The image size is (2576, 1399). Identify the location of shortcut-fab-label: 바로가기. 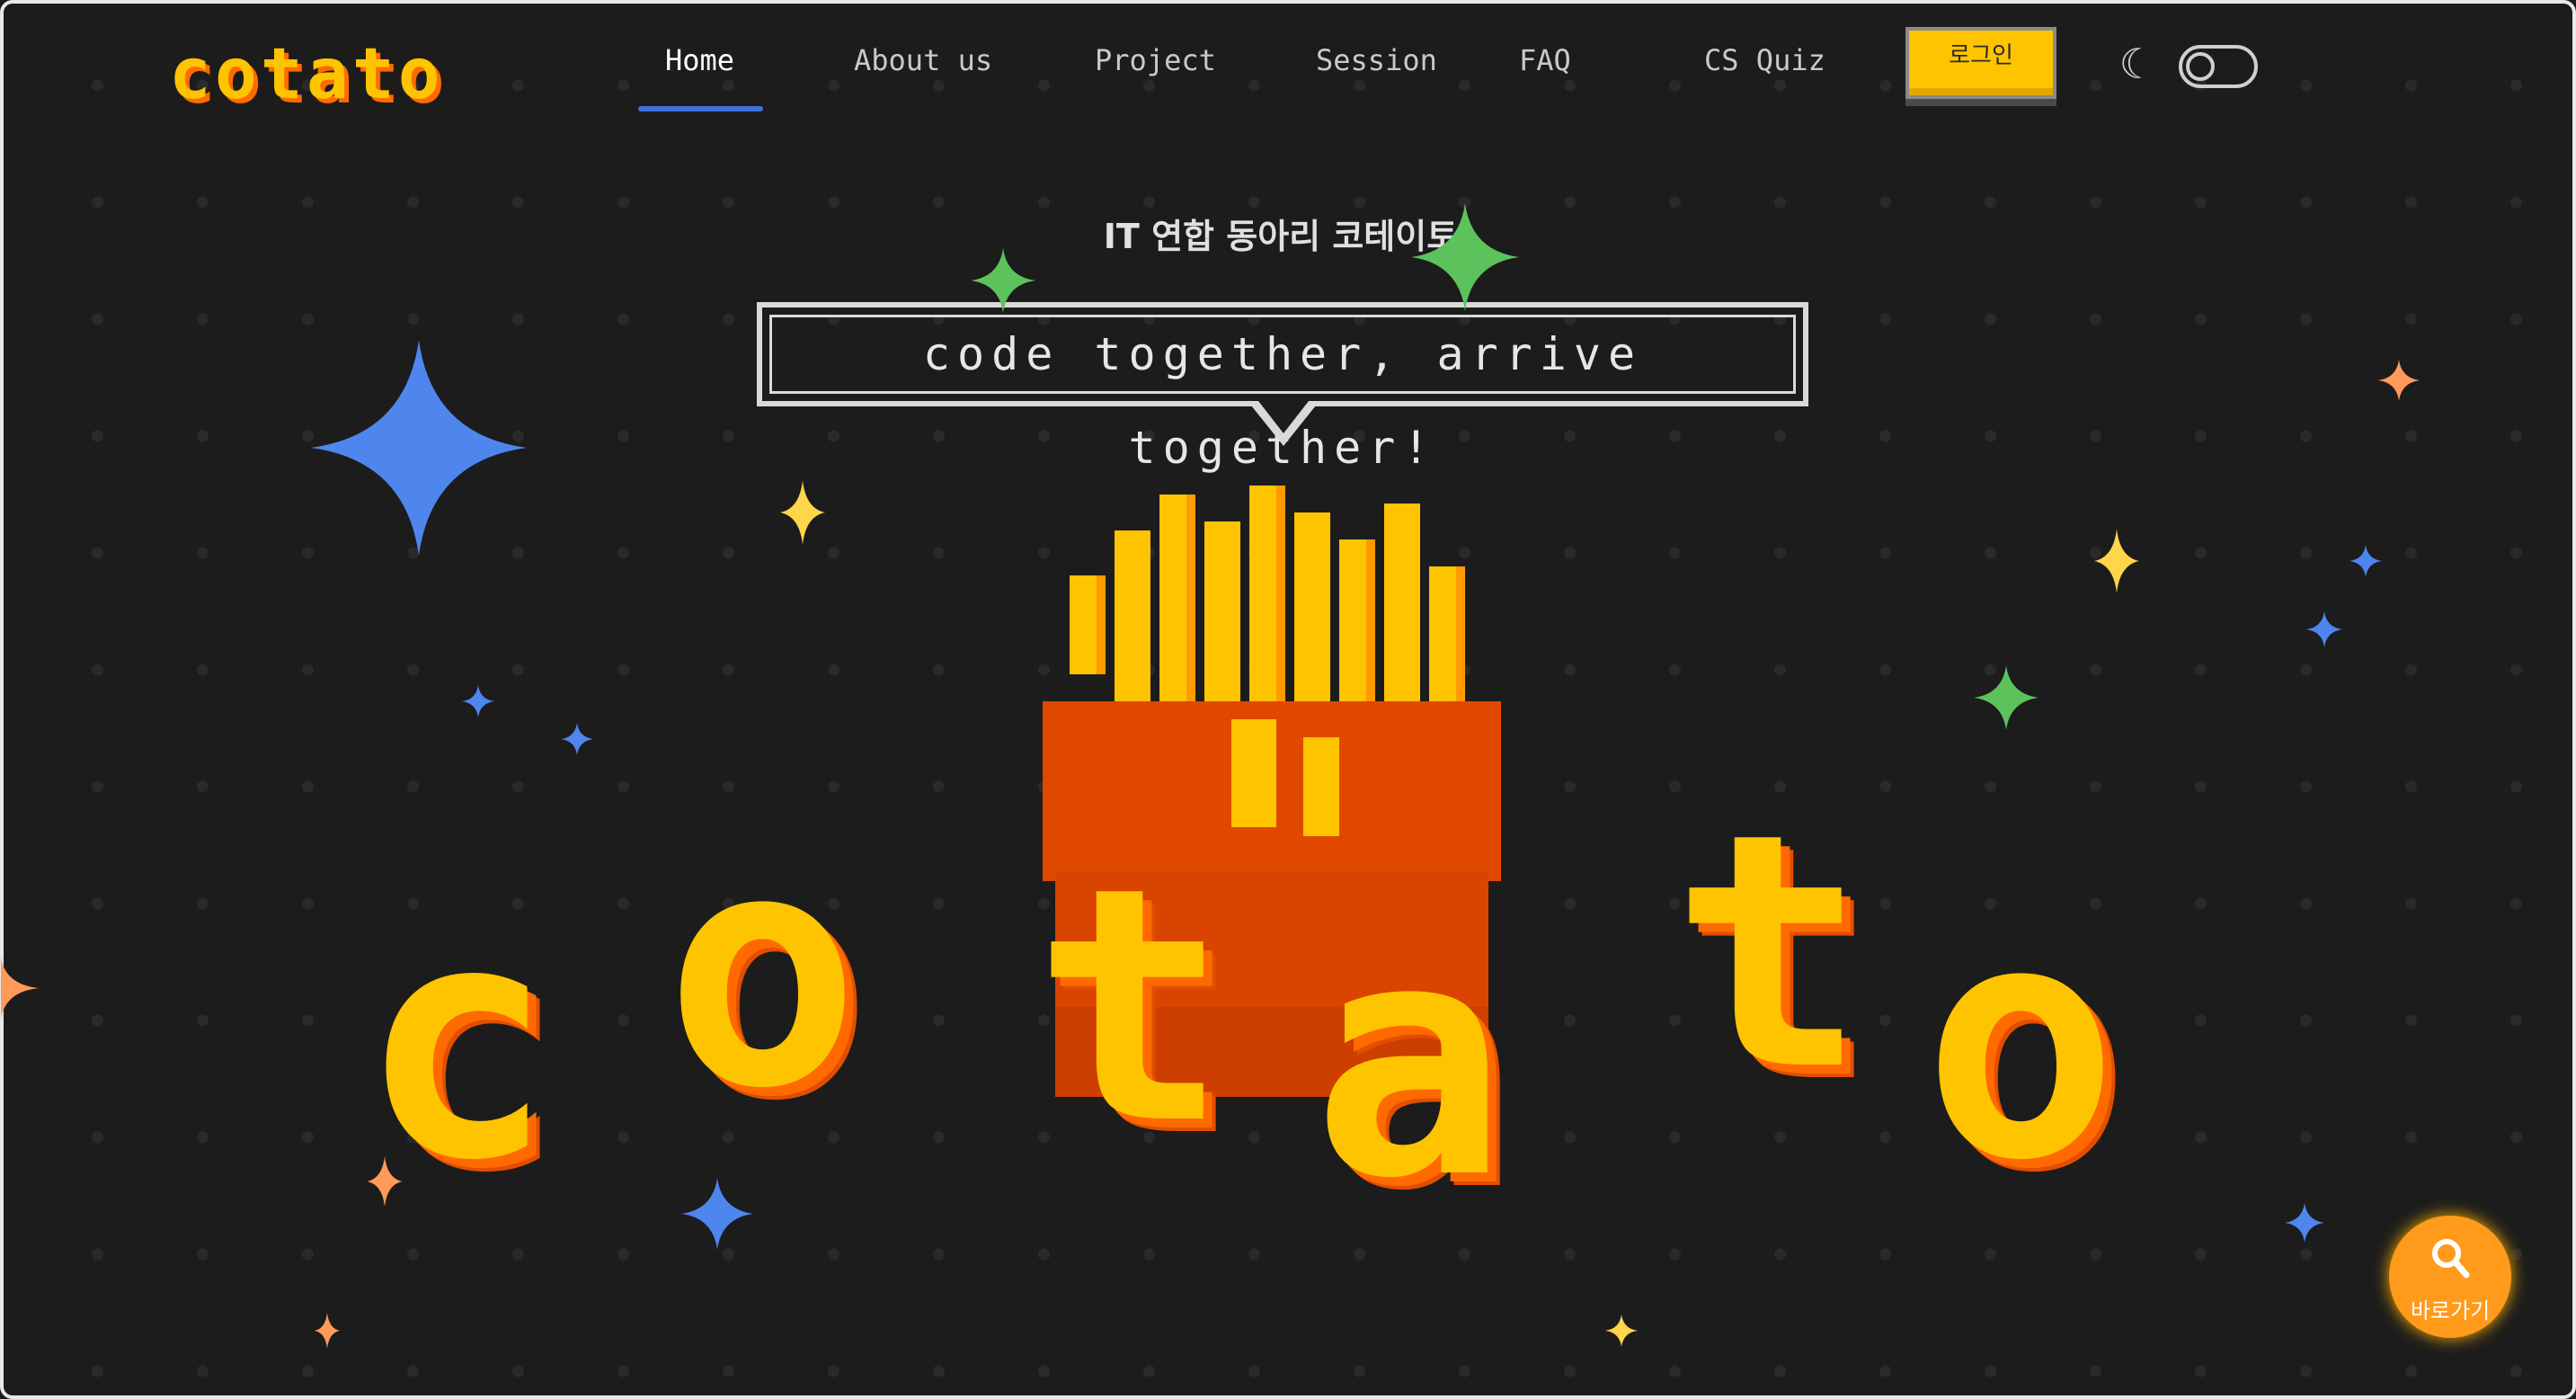
(2450, 1310).